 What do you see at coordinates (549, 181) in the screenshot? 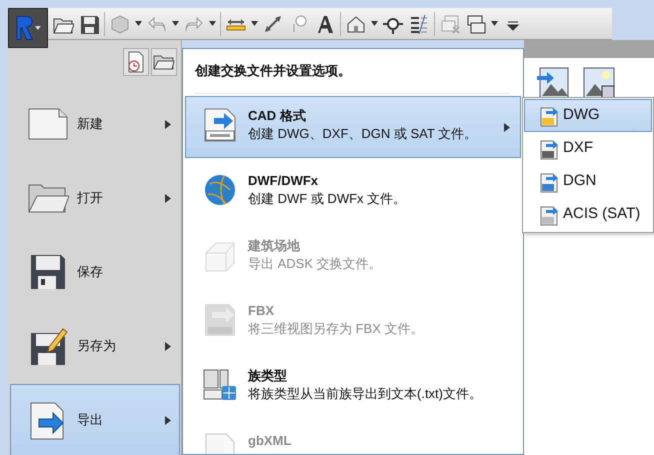
I see `dgn-file-icon` at bounding box center [549, 181].